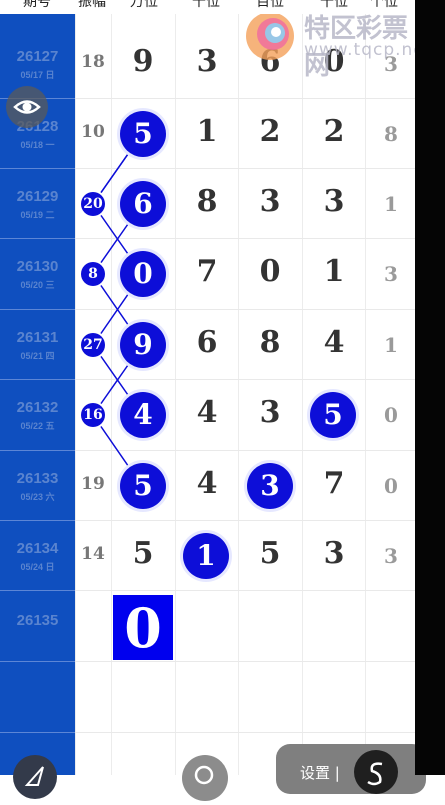 The height and width of the screenshot is (805, 445). What do you see at coordinates (93, 274) in the screenshot?
I see `gap-tag: 8` at bounding box center [93, 274].